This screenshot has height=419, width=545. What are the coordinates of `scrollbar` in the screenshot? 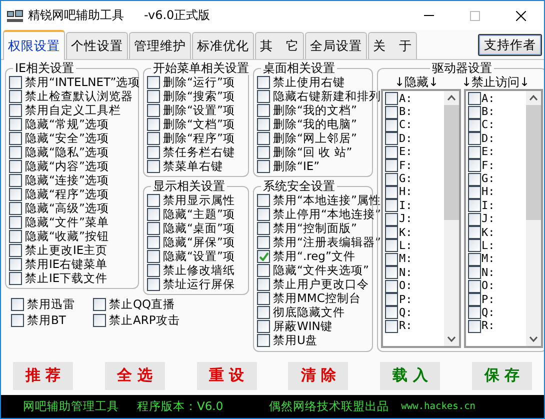 It's located at (451, 218).